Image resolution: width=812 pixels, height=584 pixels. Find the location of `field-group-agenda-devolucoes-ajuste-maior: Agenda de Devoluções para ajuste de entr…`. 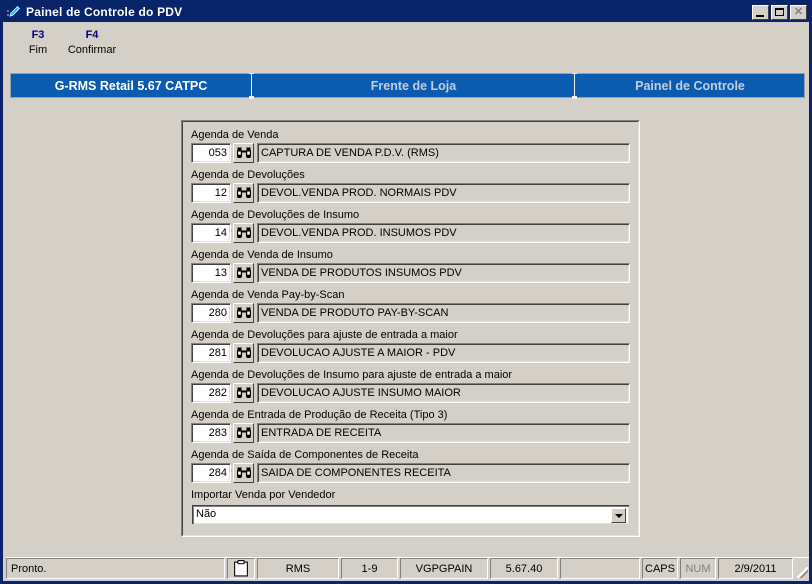

field-group-agenda-devolucoes-ajuste-maior: Agenda de Devoluções para ajuste de entr… is located at coordinates (410, 345).